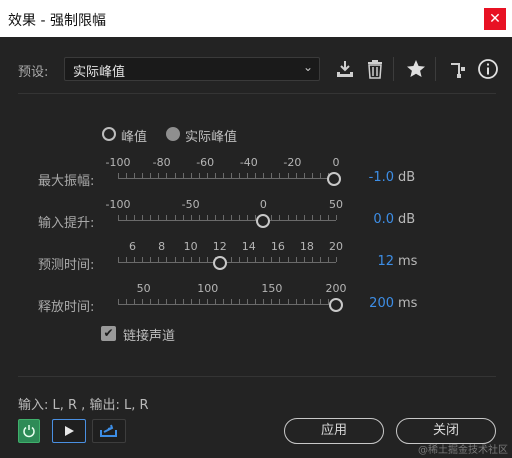  What do you see at coordinates (149, 336) in the screenshot?
I see `link-channels-label: 链接声道` at bounding box center [149, 336].